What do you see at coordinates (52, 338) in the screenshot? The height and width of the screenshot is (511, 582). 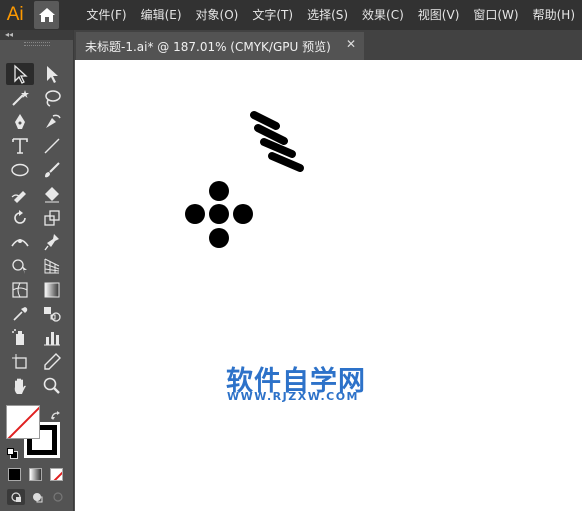 I see `column-graph-tool-icon` at bounding box center [52, 338].